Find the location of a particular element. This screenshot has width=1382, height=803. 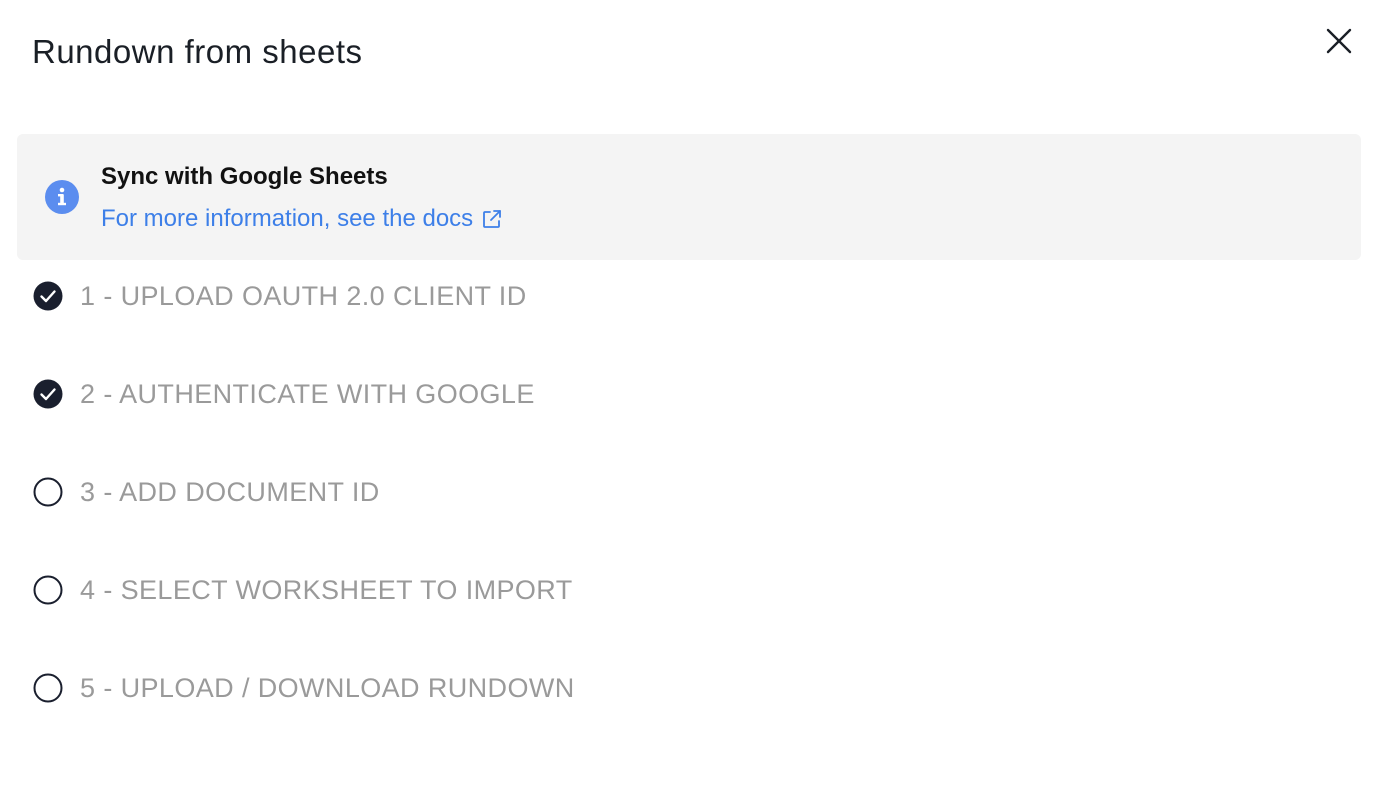

step-label: 4 - SELECT WORKSHEET TO IMPORT is located at coordinates (326, 590).